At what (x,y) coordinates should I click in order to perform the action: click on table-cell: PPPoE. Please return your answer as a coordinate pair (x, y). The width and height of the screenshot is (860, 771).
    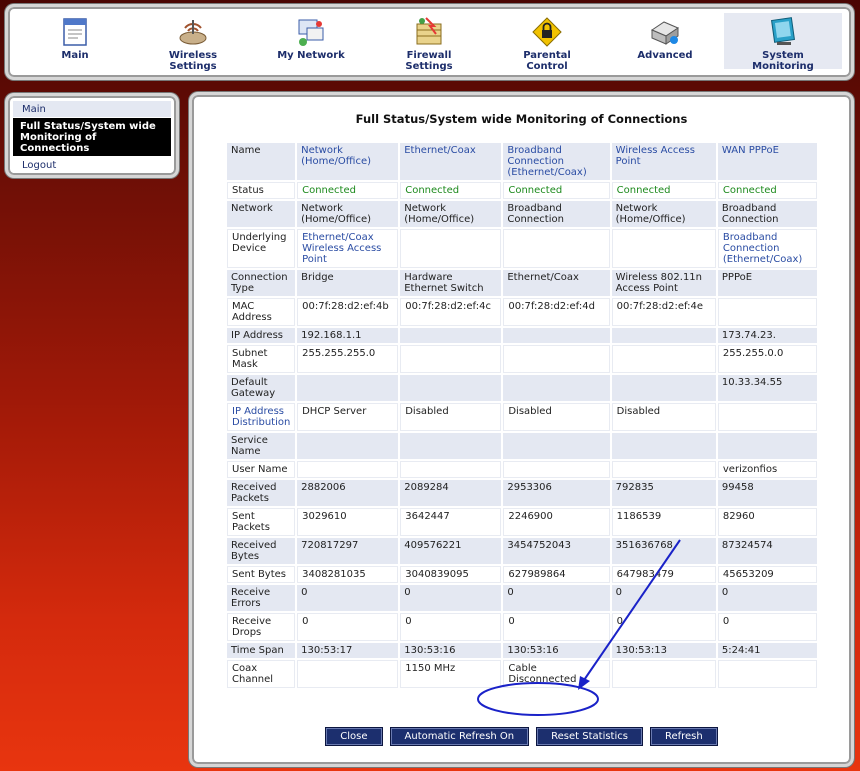
    Looking at the image, I should click on (767, 283).